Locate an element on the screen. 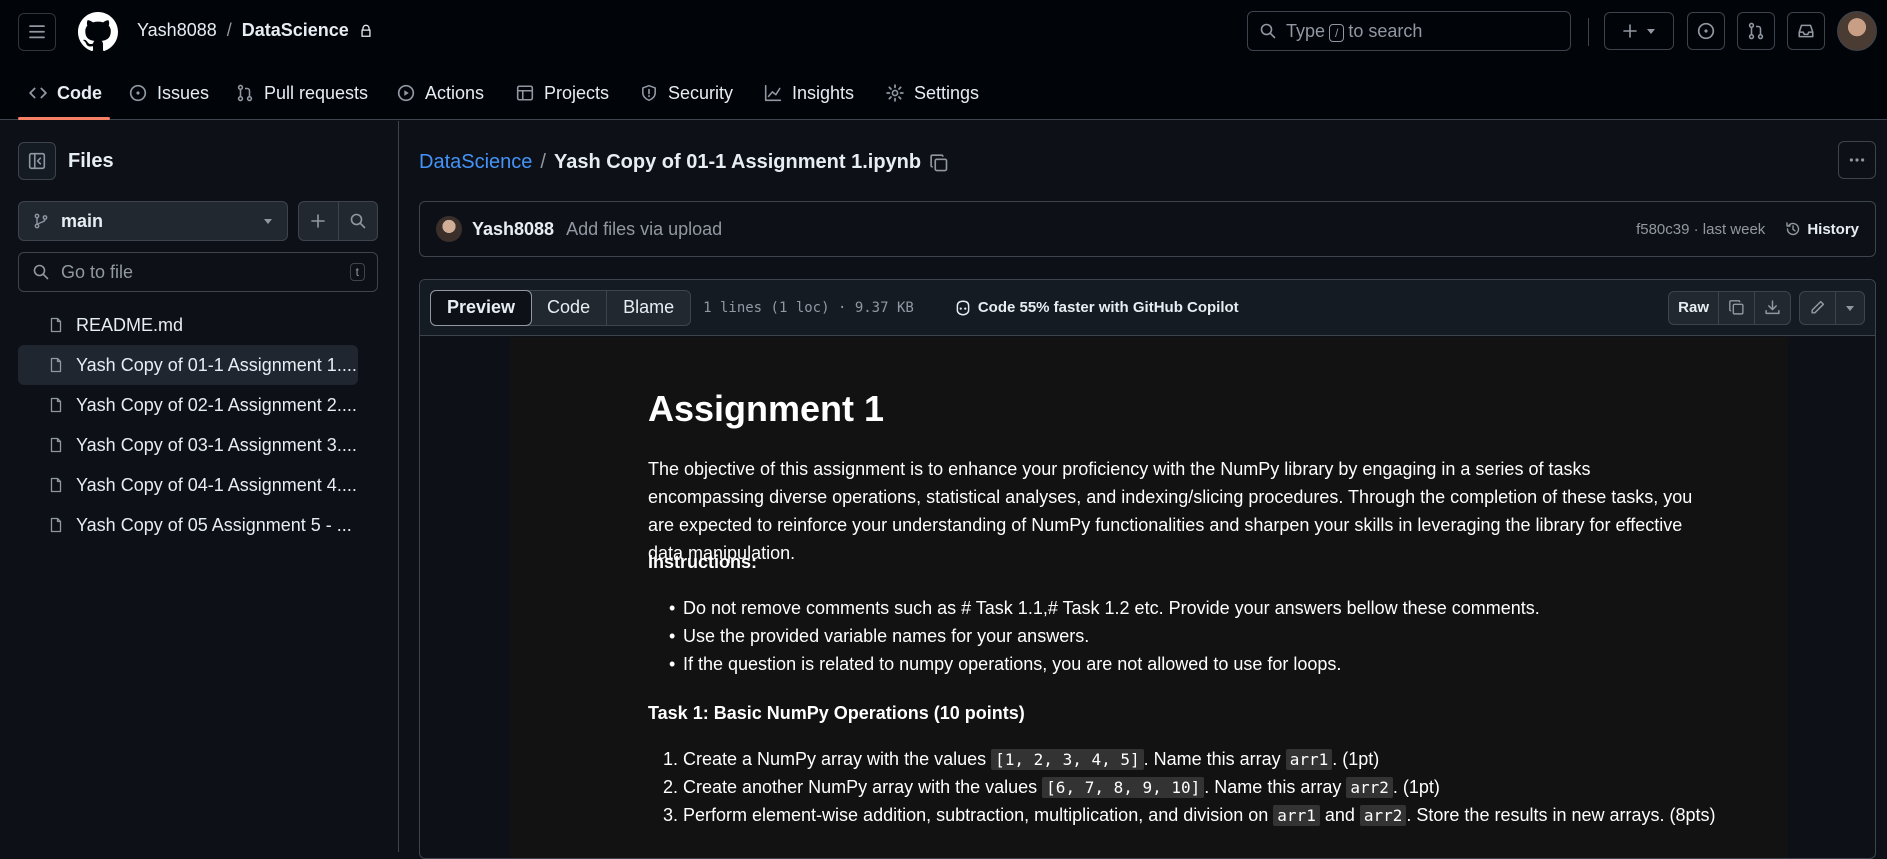 The width and height of the screenshot is (1887, 859). tab-actions: Actions is located at coordinates (440, 93).